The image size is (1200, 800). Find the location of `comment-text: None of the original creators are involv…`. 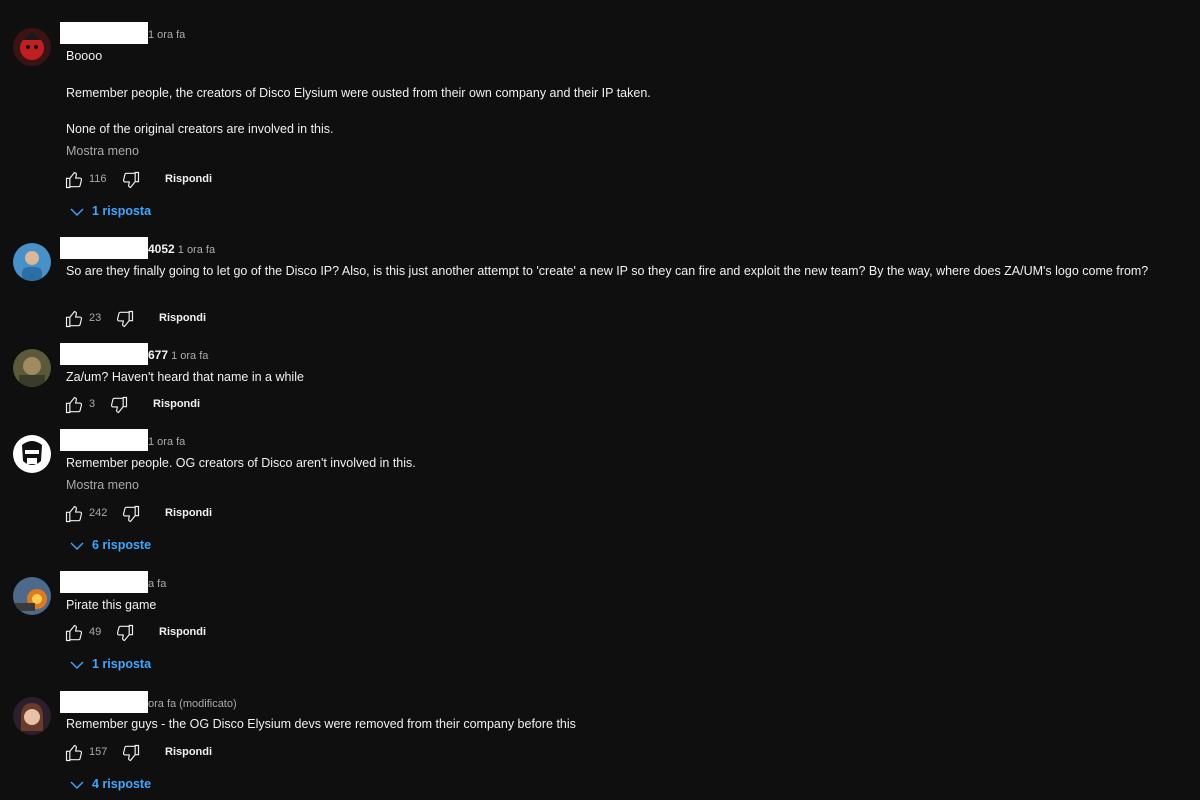

comment-text: None of the original creators are involv… is located at coordinates (200, 129).